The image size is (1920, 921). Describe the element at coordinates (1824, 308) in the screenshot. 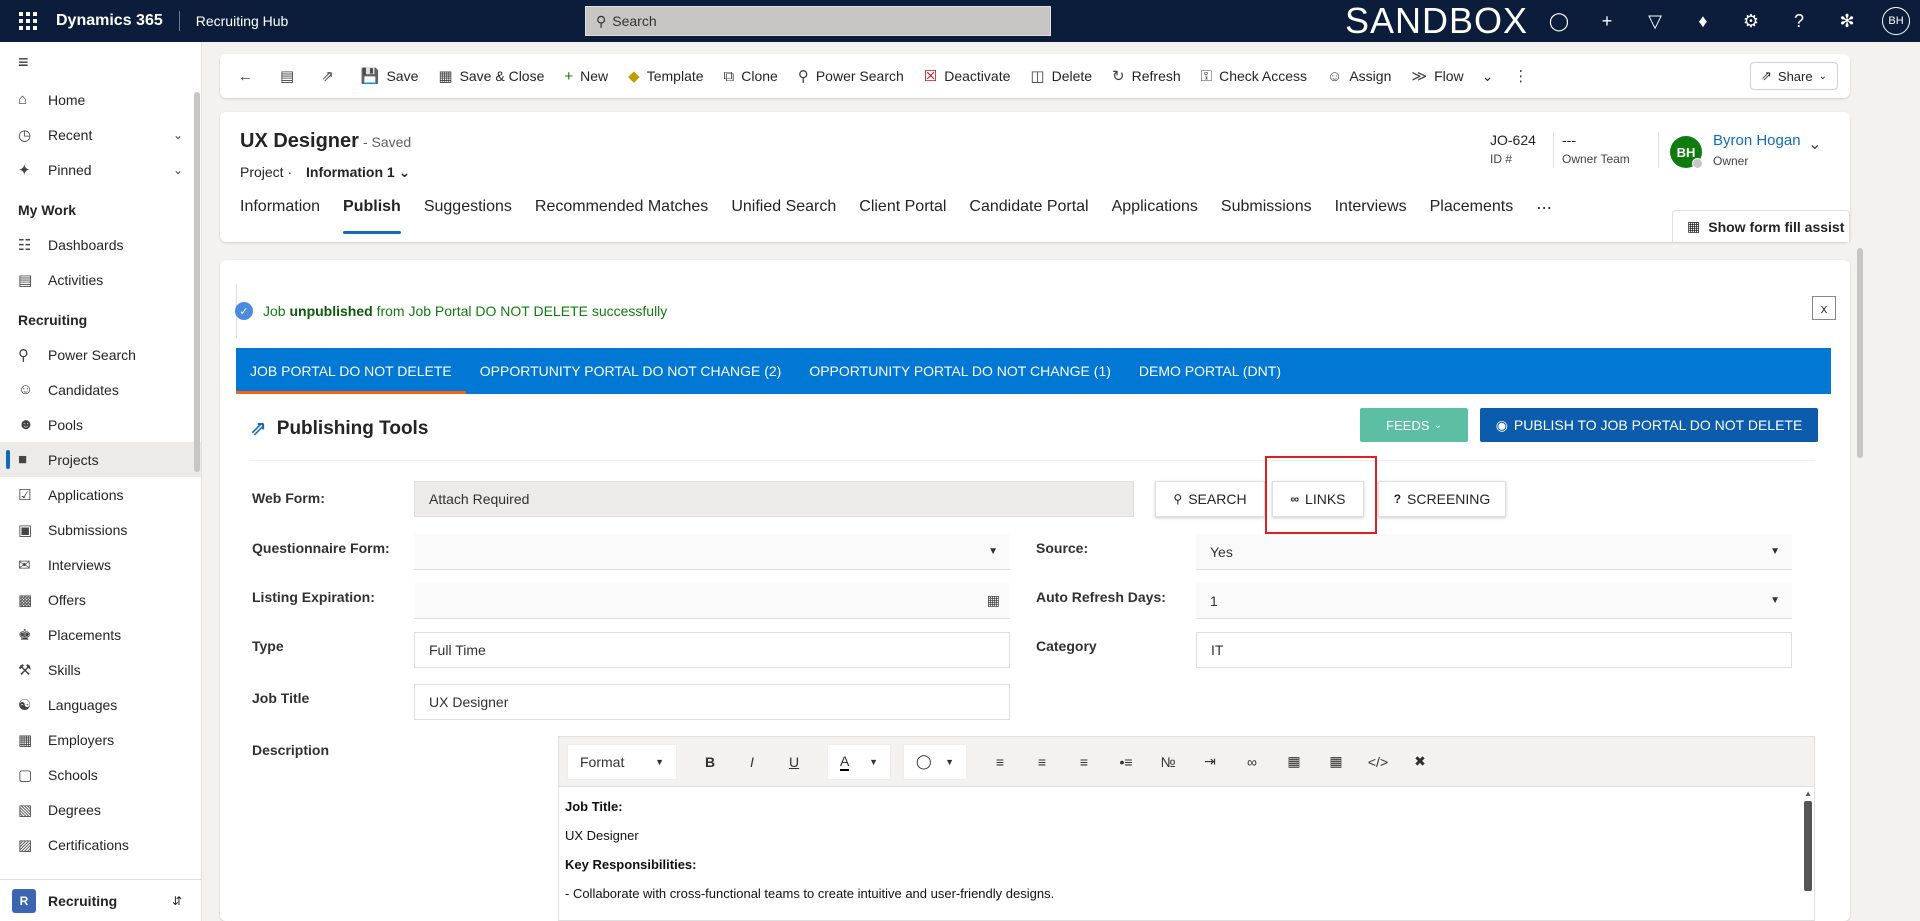

I see `close-notice-button: x` at that location.